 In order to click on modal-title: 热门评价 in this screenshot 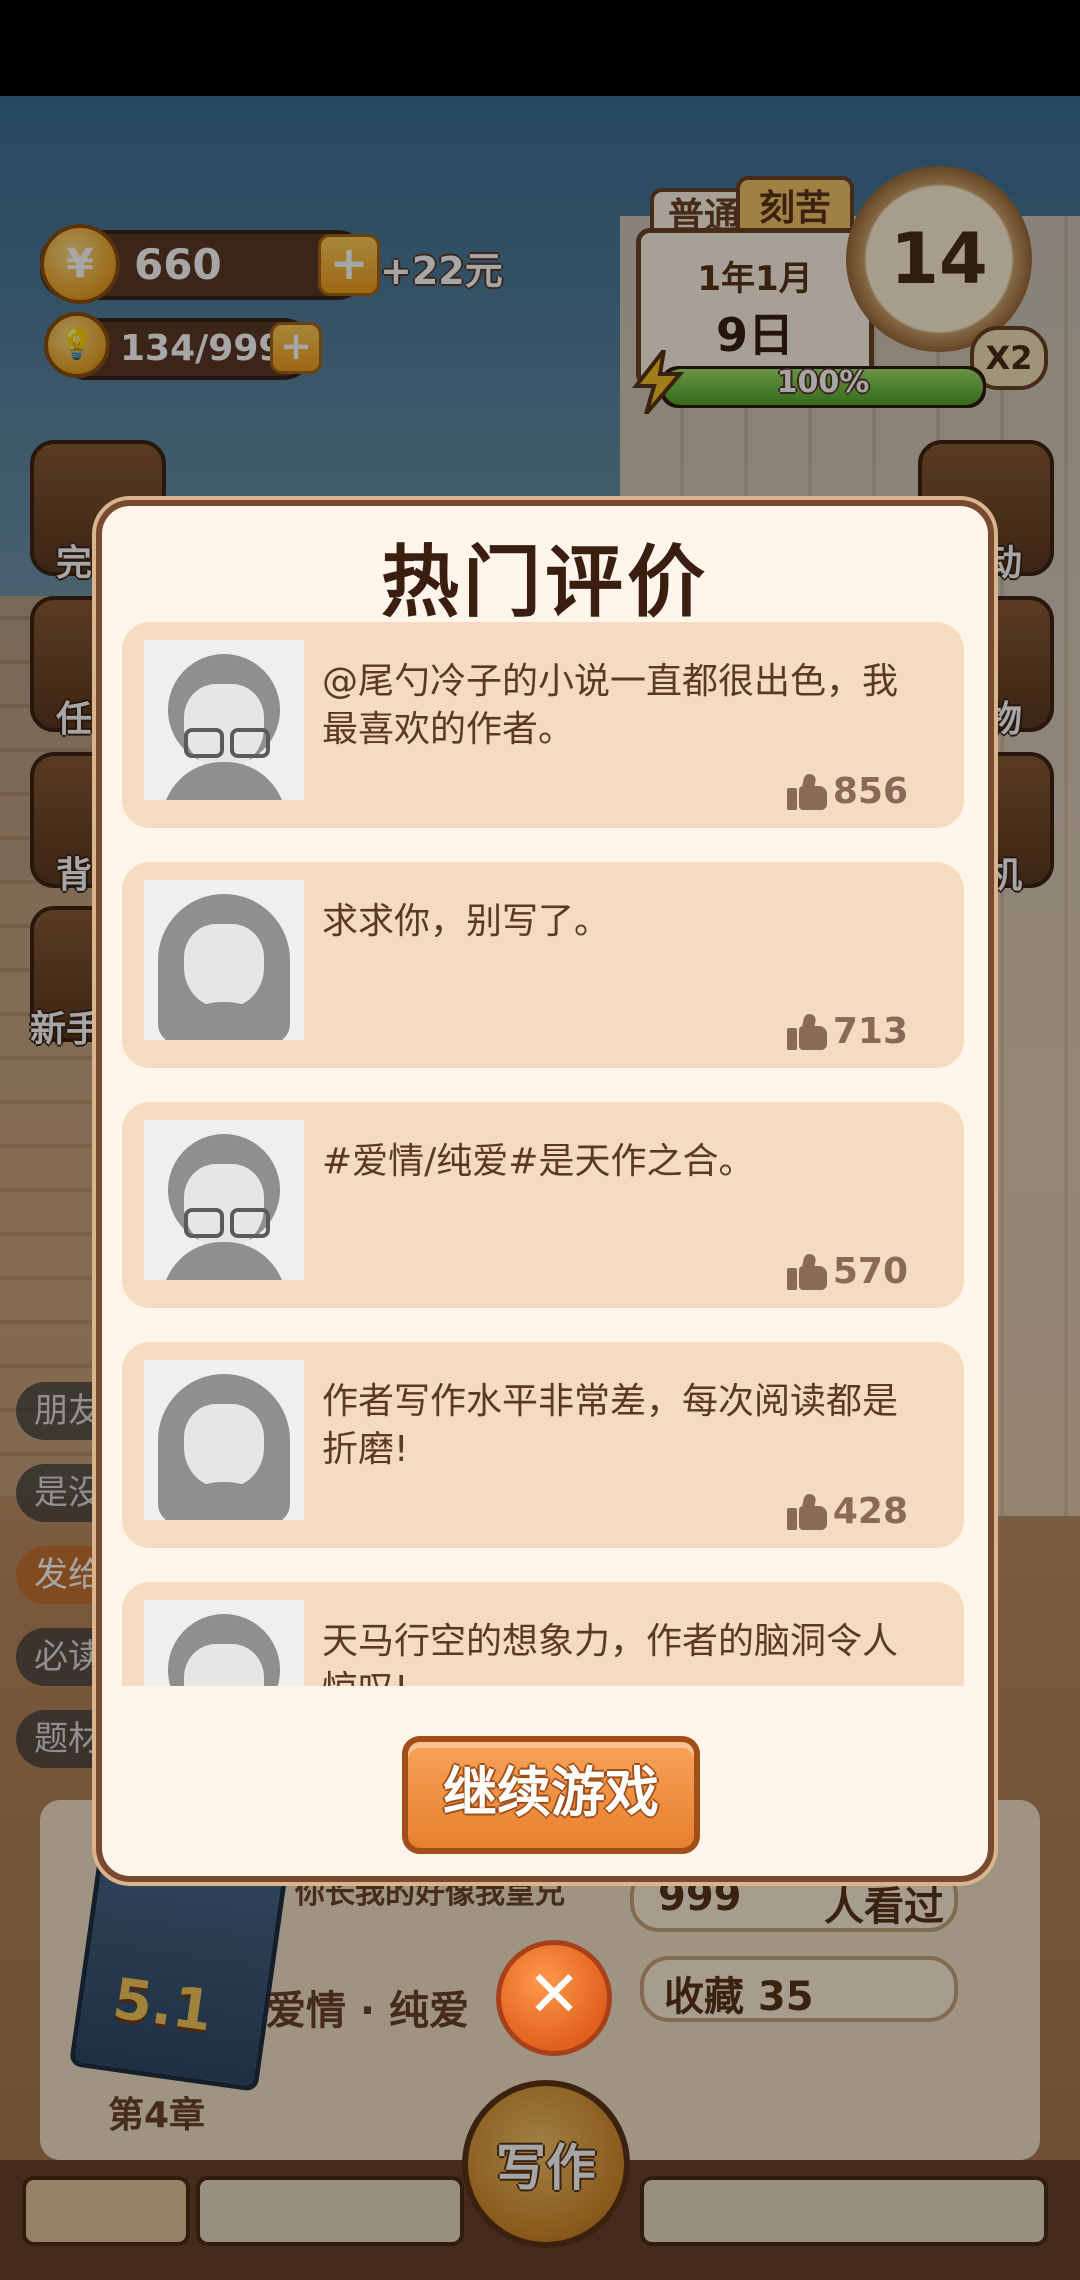, I will do `click(544, 583)`.